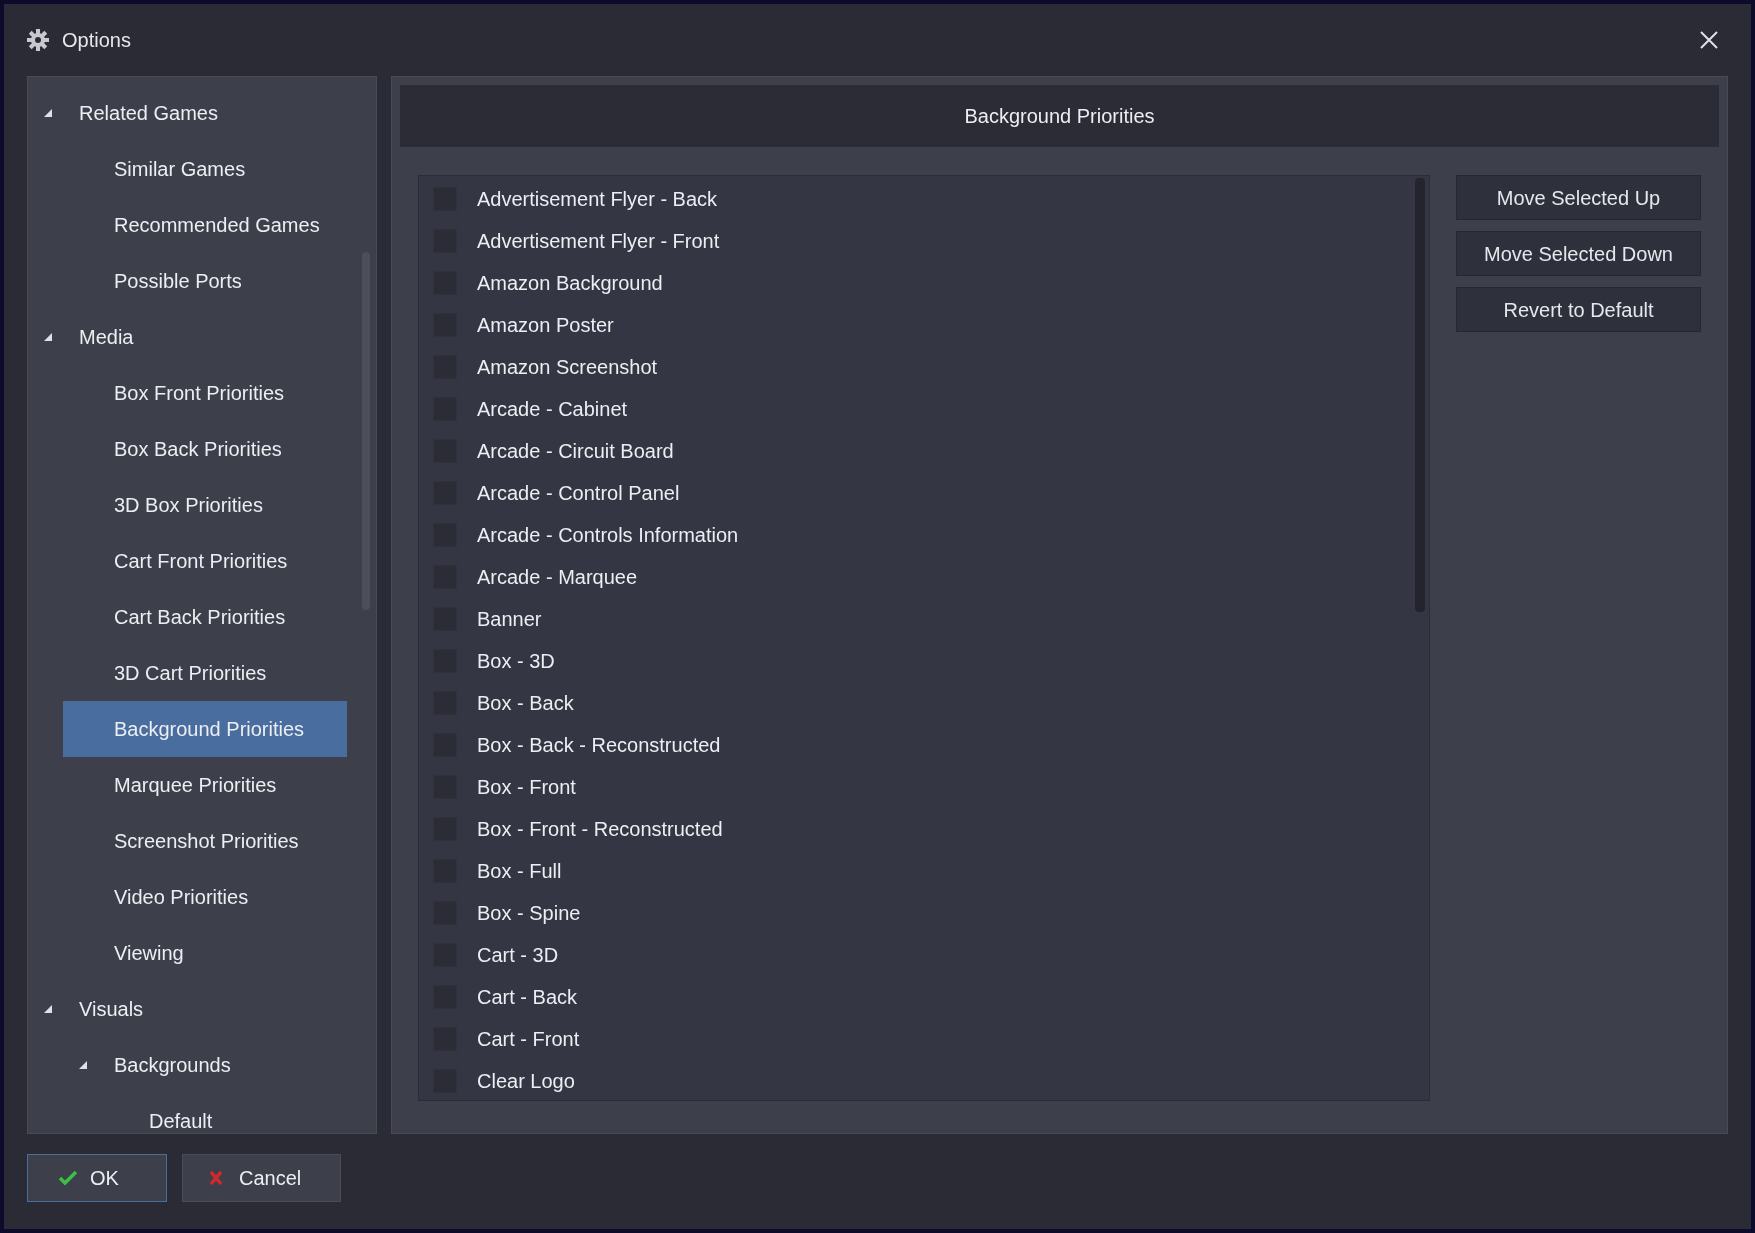  What do you see at coordinates (526, 787) in the screenshot?
I see `item-label: Box - Front` at bounding box center [526, 787].